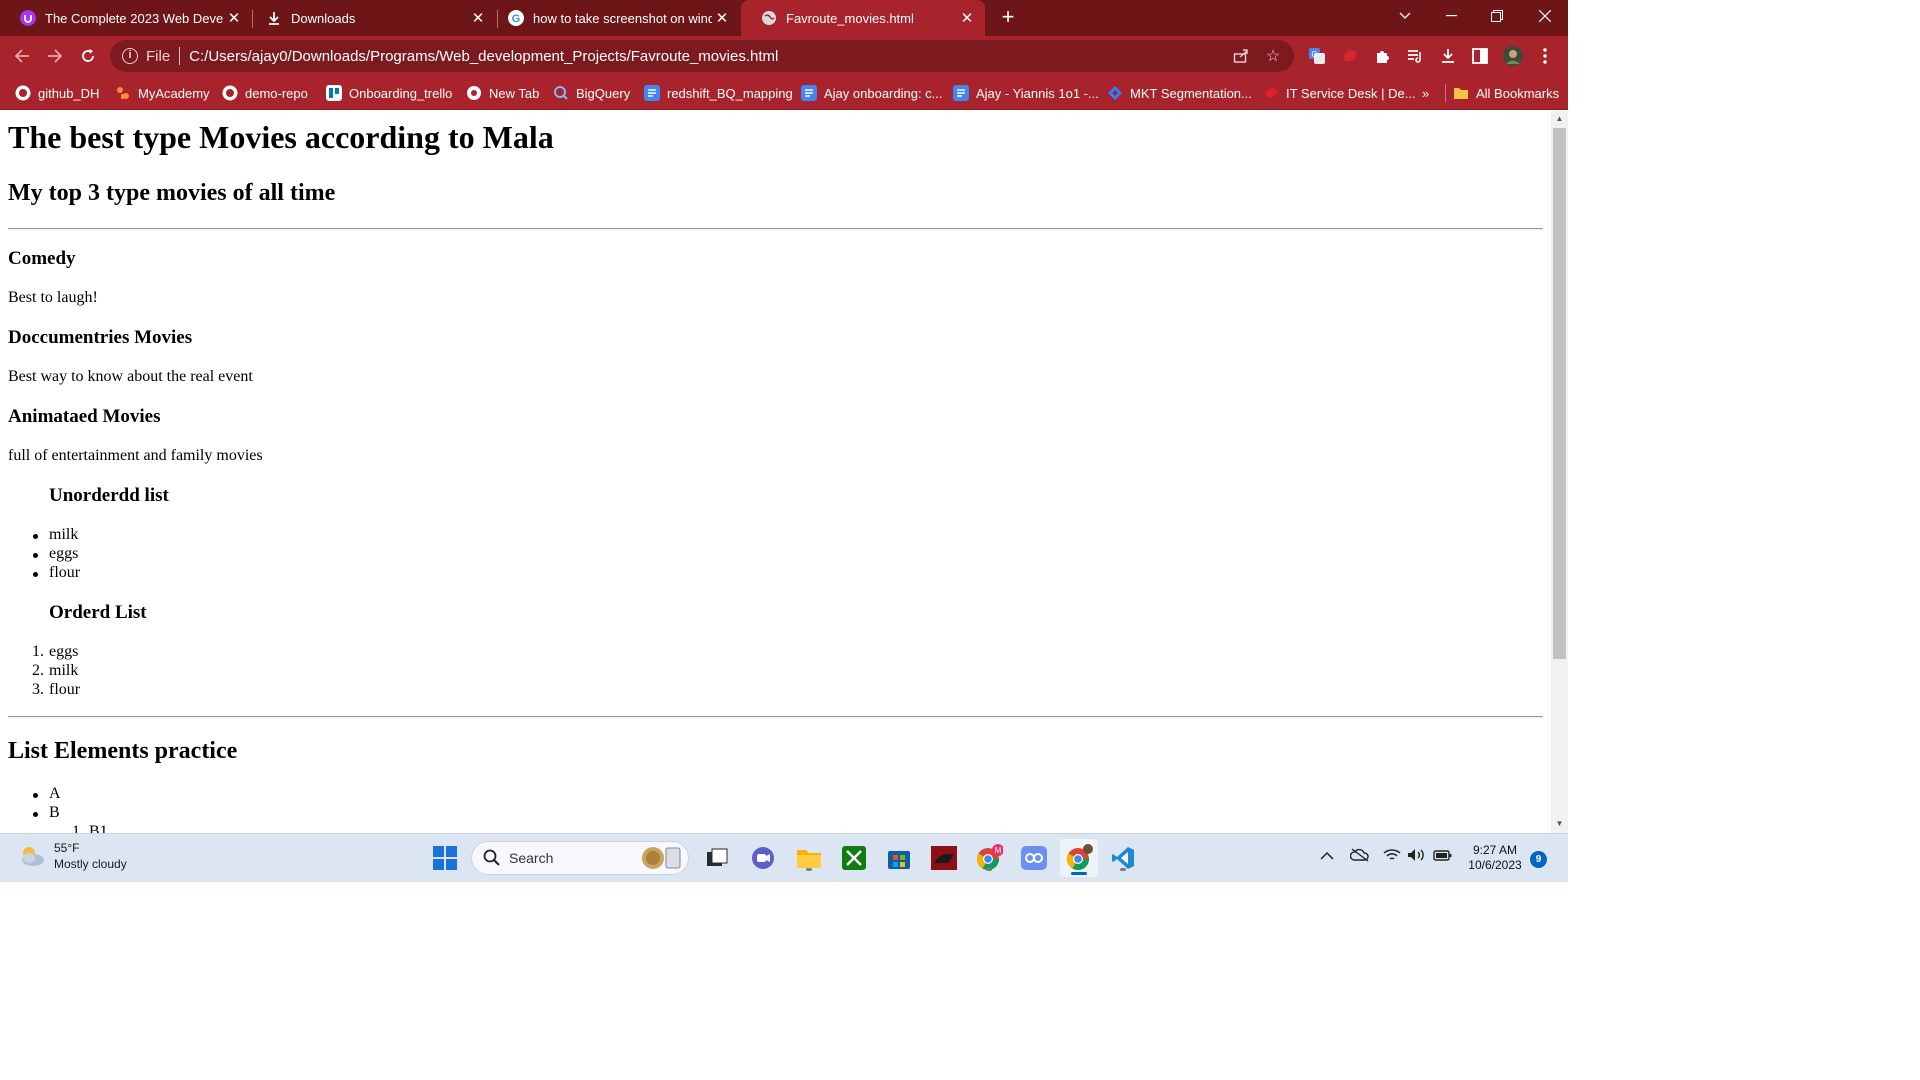 The image size is (1920, 1080). What do you see at coordinates (1513, 56) in the screenshot?
I see `profile-avatar` at bounding box center [1513, 56].